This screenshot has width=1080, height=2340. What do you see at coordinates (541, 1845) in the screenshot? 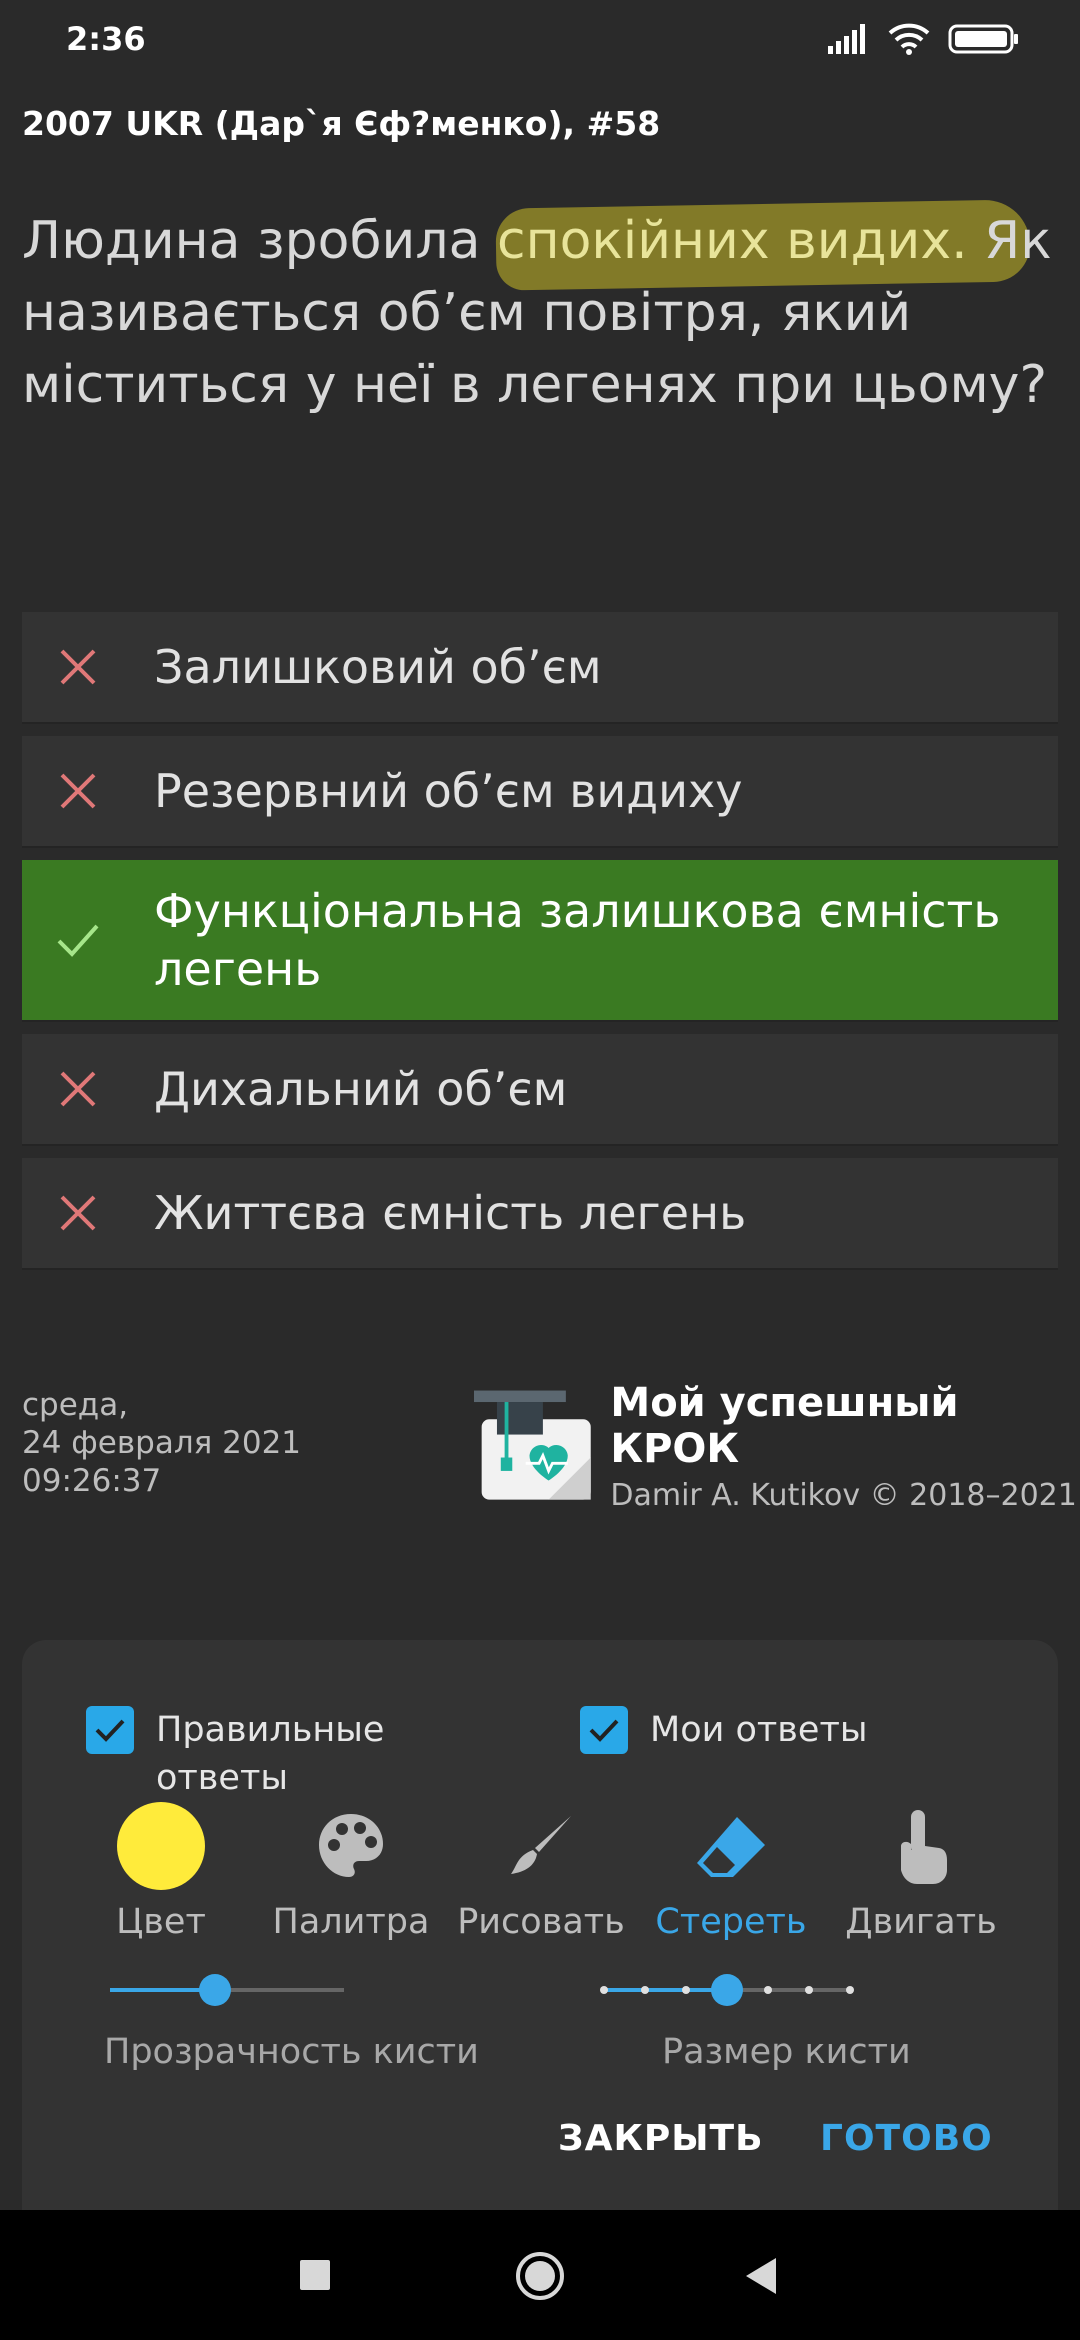
I see `brush-icon` at bounding box center [541, 1845].